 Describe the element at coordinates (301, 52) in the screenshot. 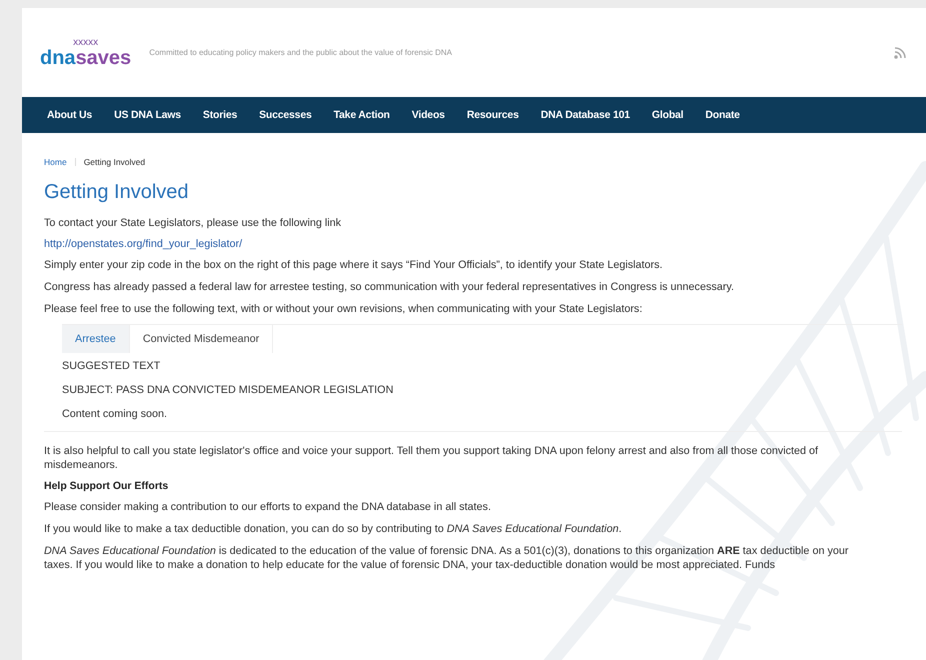

I see `tagline: Committed to educating policy makers and the public about the value of forensic DNA` at that location.